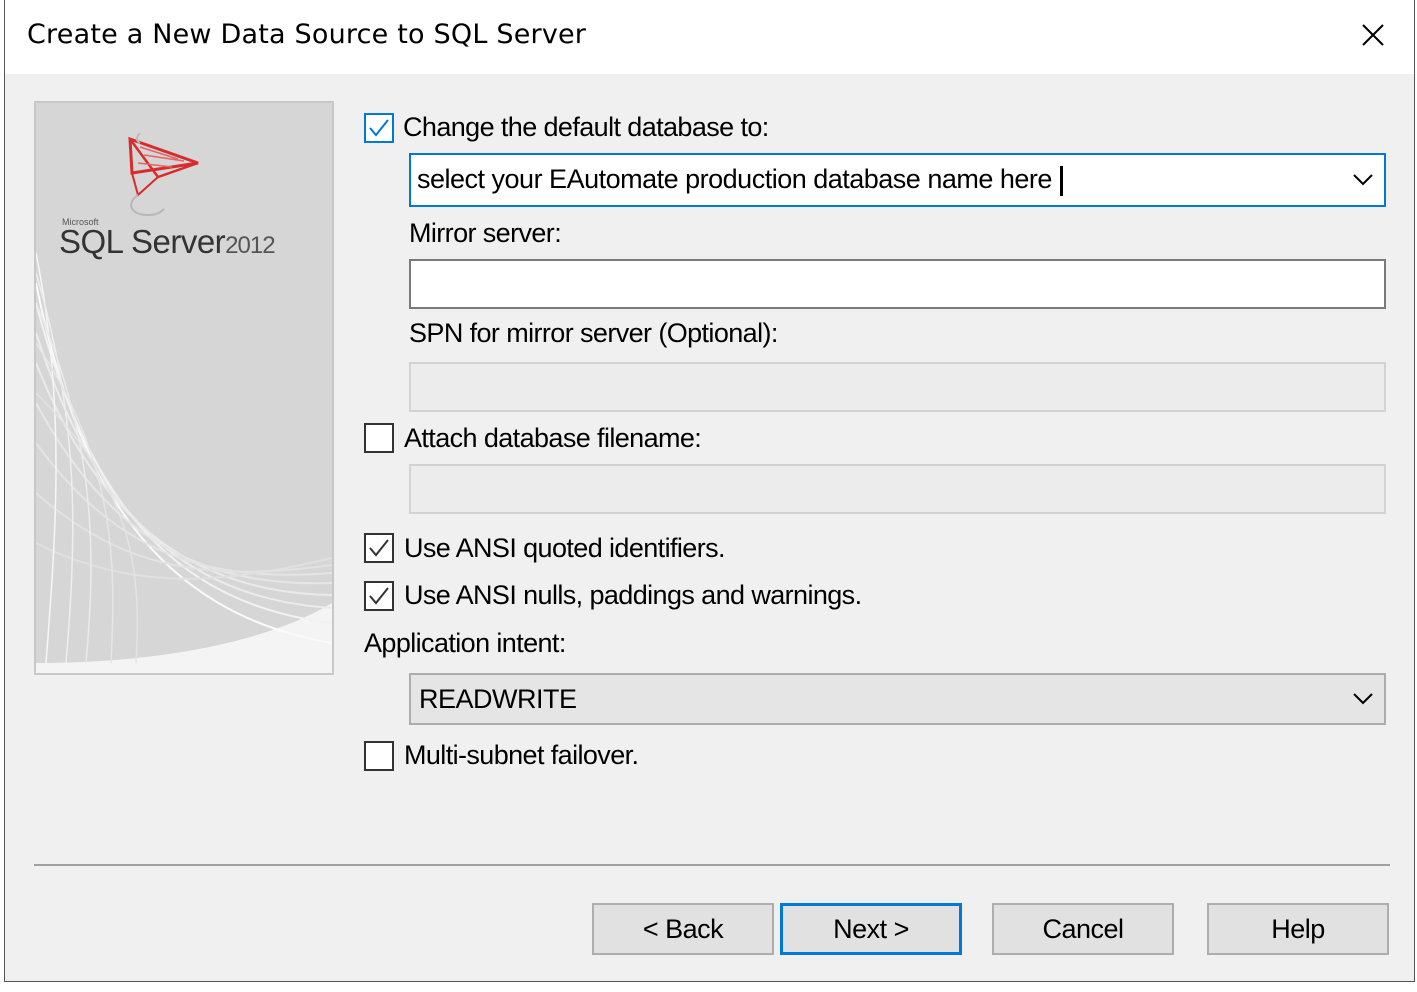  I want to click on spn-mirror-label: SPN for mirror server (Optional):, so click(593, 333).